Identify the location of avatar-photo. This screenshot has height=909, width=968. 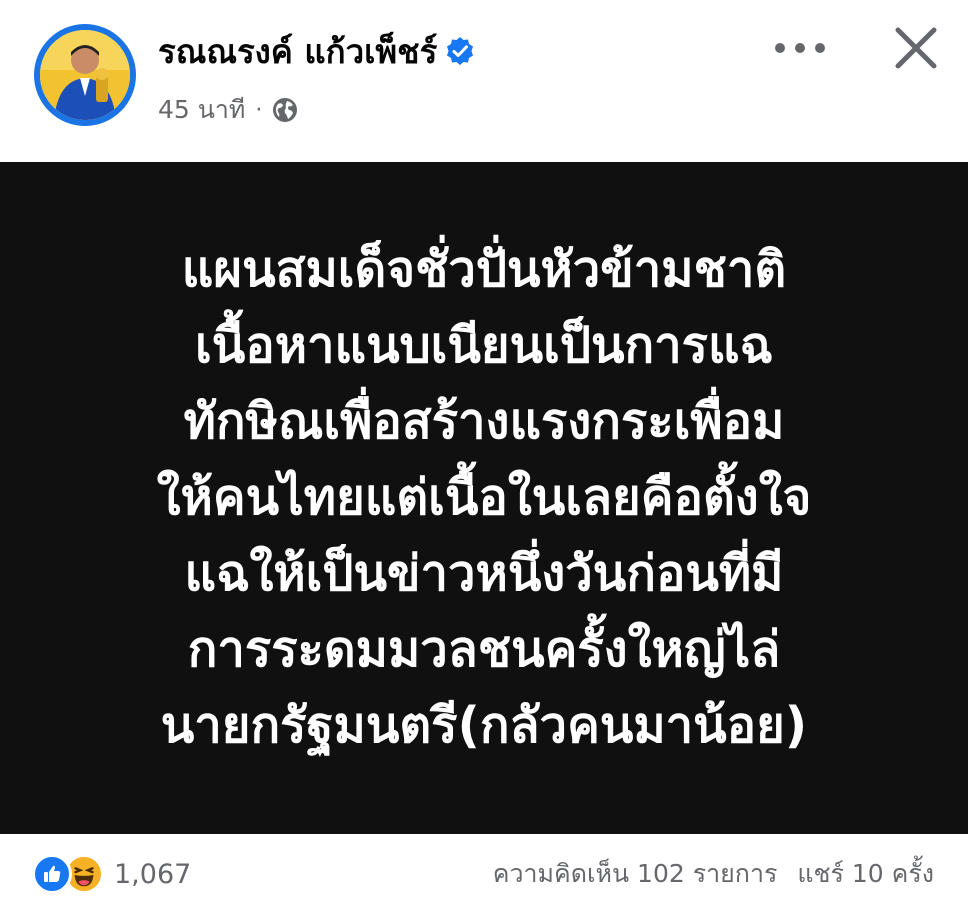
(85, 75).